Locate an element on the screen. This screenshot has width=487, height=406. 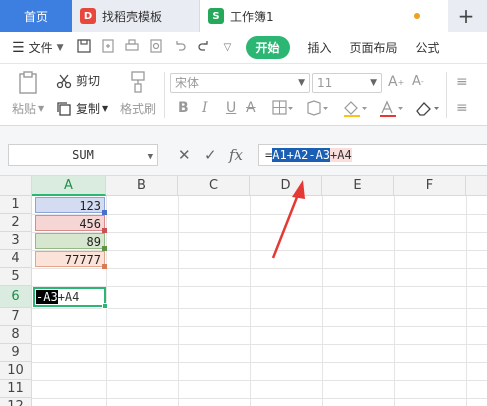
align-left-icon: ≡ is located at coordinates (462, 108).